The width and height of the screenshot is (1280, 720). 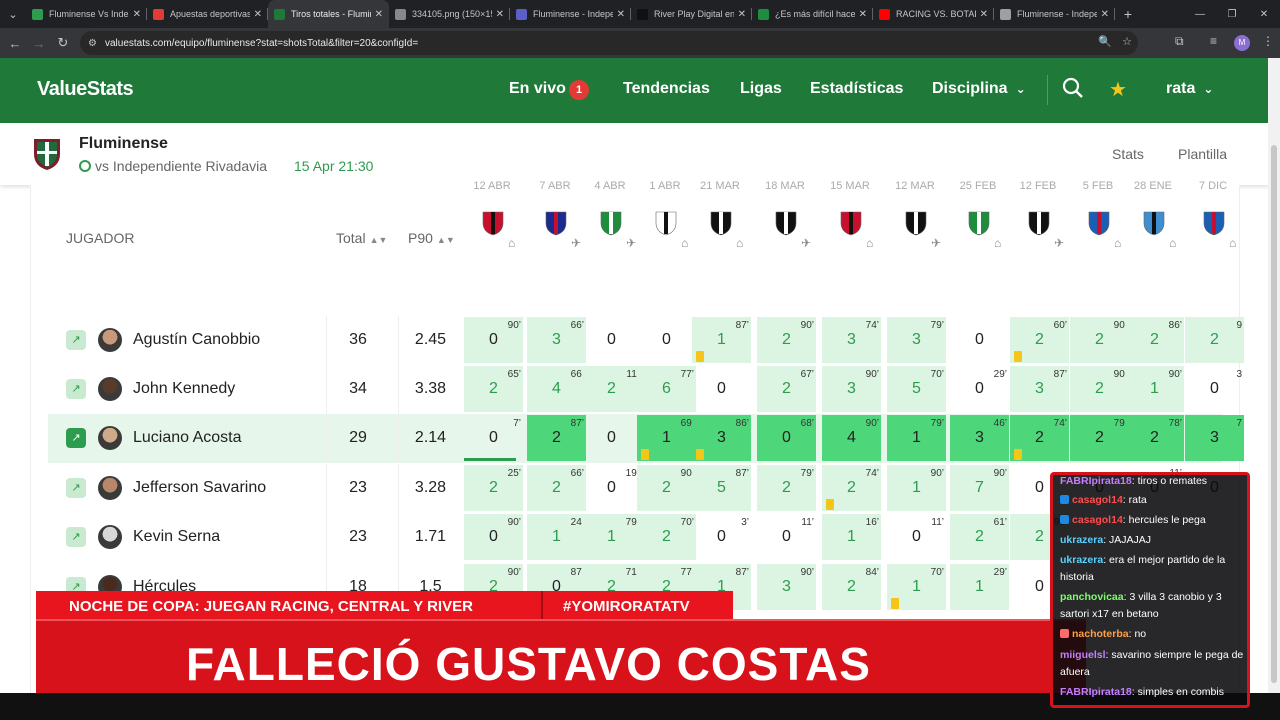 What do you see at coordinates (786, 537) in the screenshot?
I see `match-cell: 0 11’` at bounding box center [786, 537].